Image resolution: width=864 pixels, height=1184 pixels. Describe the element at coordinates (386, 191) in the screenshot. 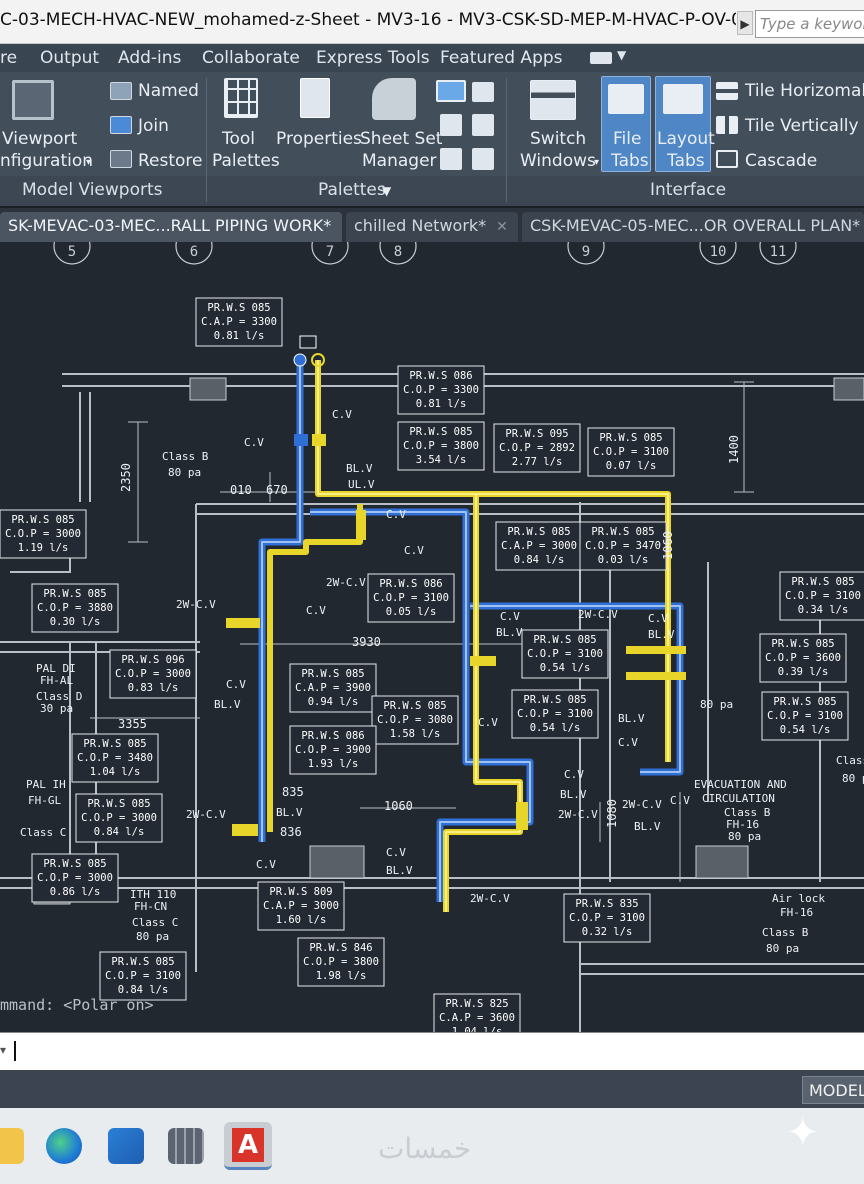

I see `palettes-dropdown-icon: ▼` at that location.